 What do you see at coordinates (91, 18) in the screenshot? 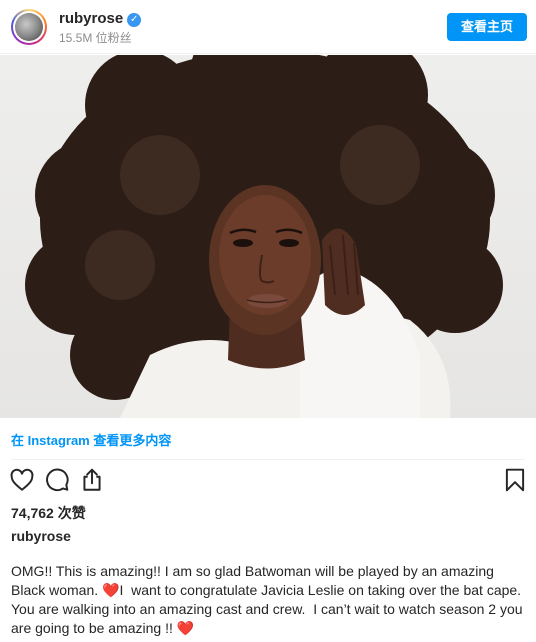
I see `username: rubyrose` at bounding box center [91, 18].